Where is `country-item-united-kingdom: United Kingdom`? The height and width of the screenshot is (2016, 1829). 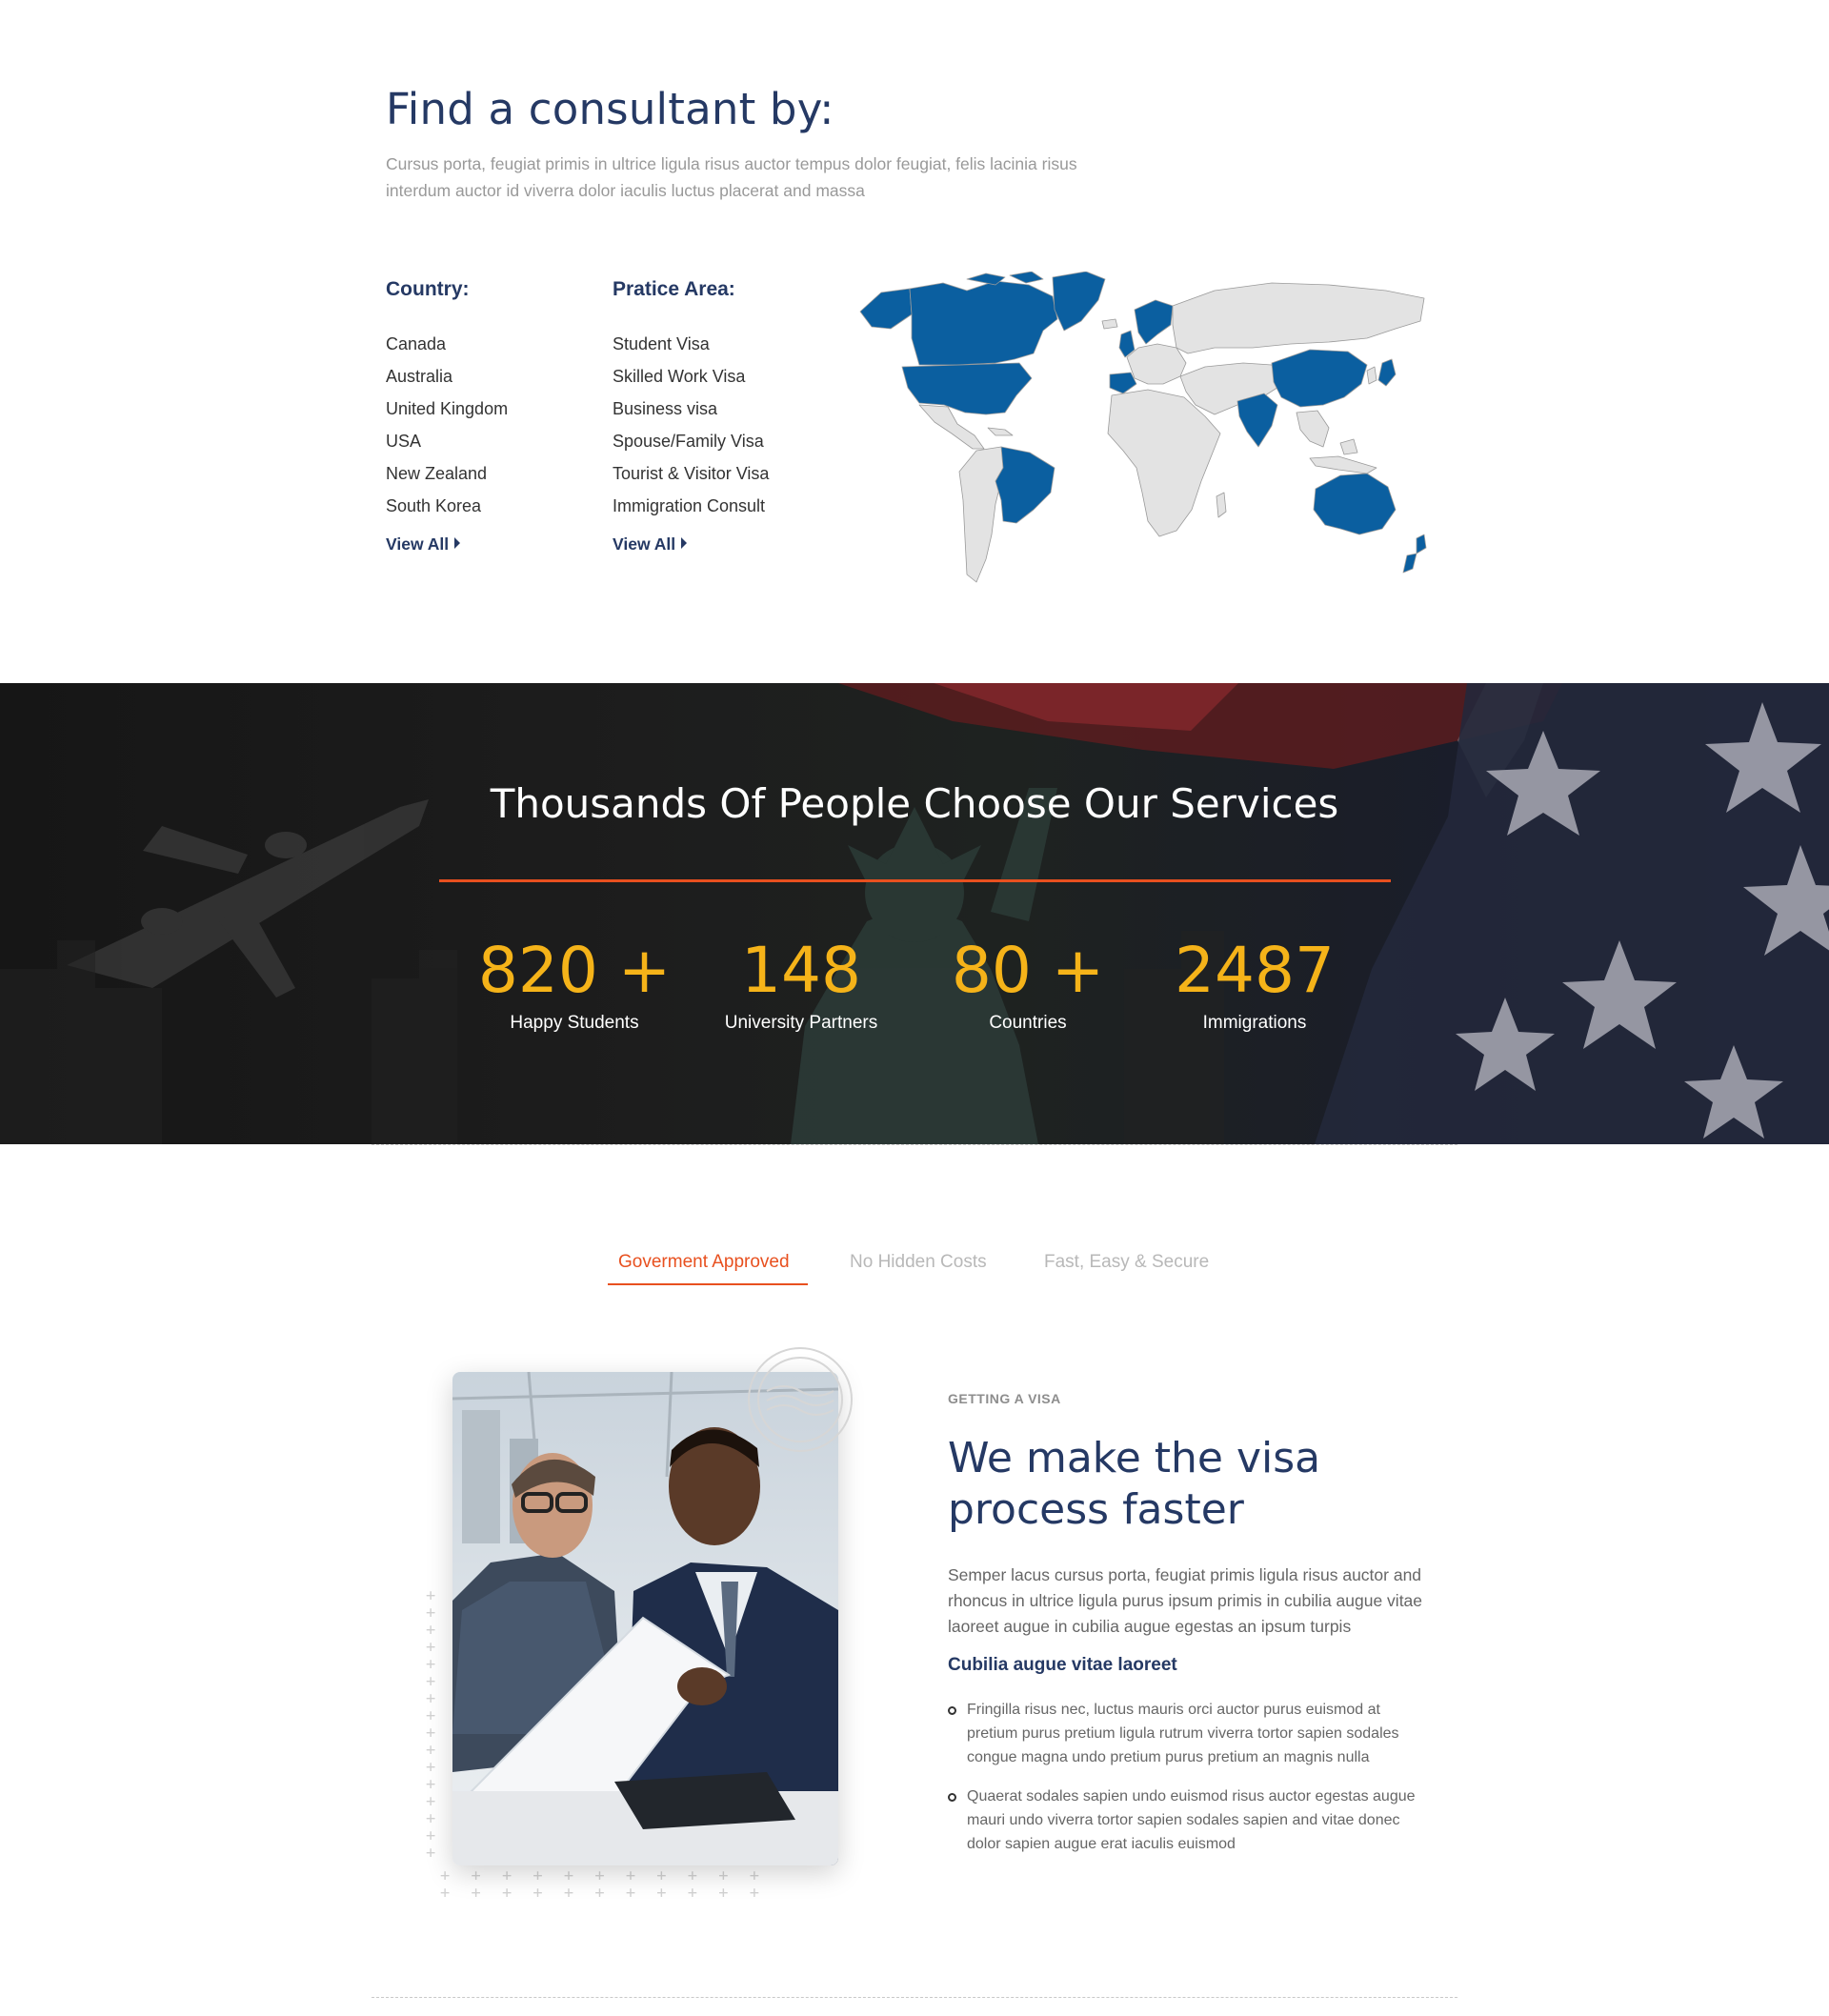 country-item-united-kingdom: United Kingdom is located at coordinates (447, 409).